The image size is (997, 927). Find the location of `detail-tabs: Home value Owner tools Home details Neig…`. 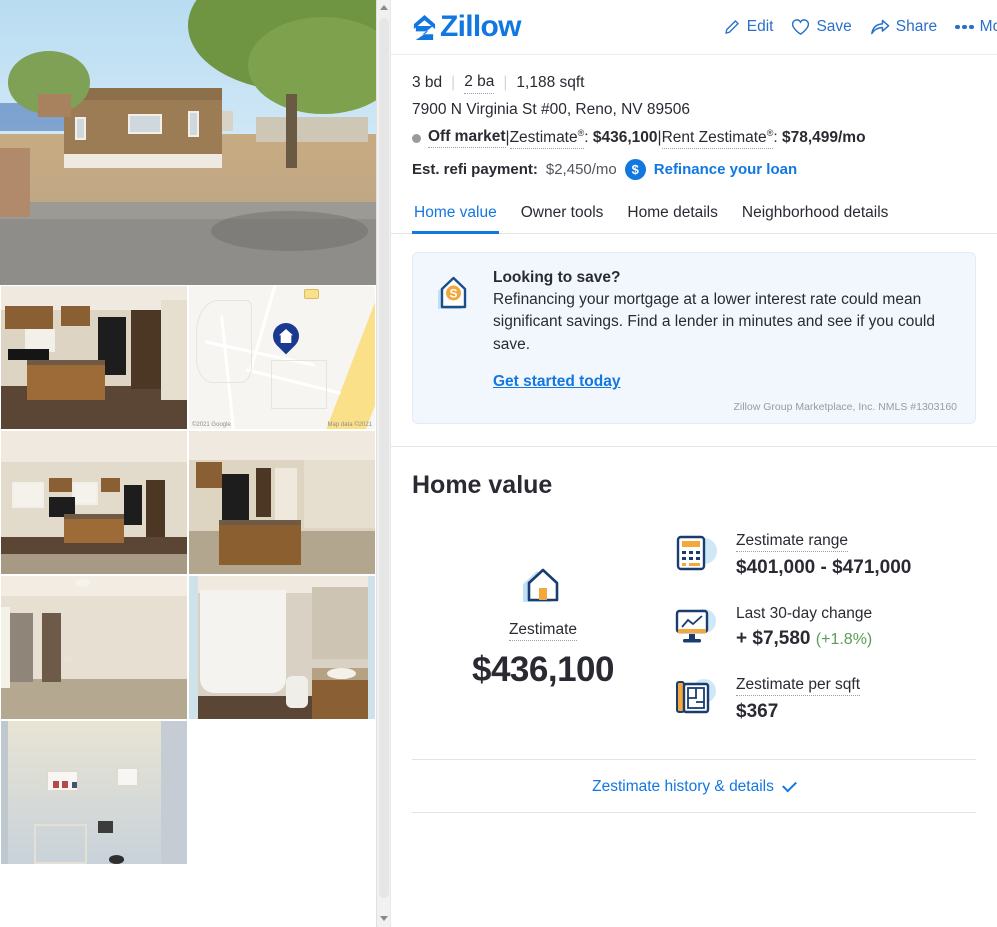

detail-tabs: Home value Owner tools Home details Neig… is located at coordinates (694, 215).